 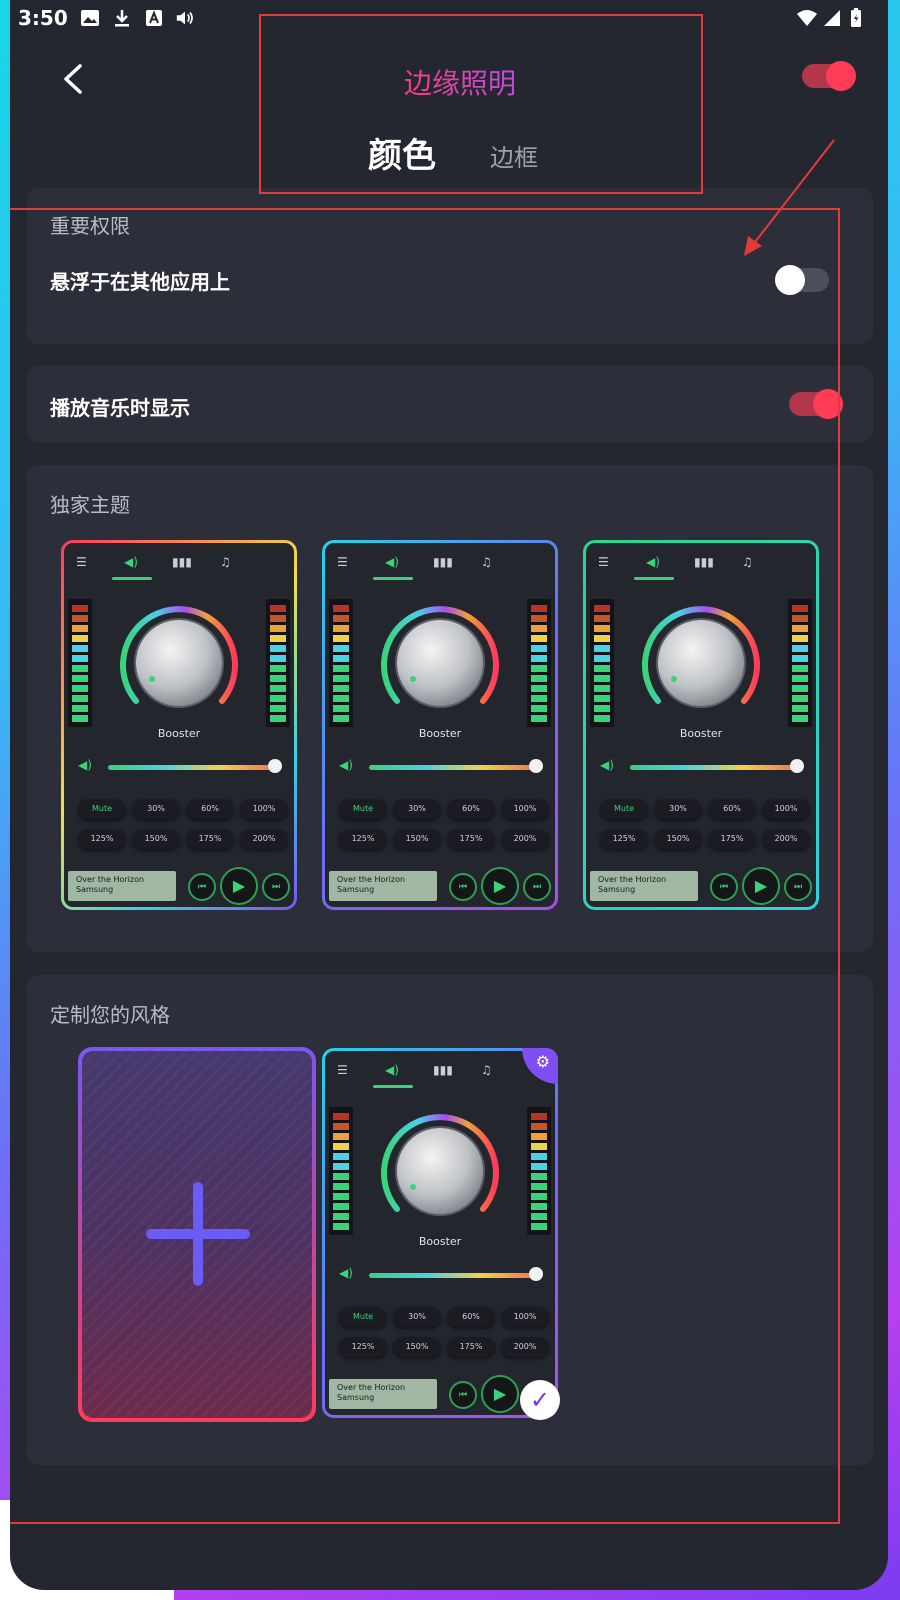 What do you see at coordinates (807, 18) in the screenshot?
I see `wifi-icon` at bounding box center [807, 18].